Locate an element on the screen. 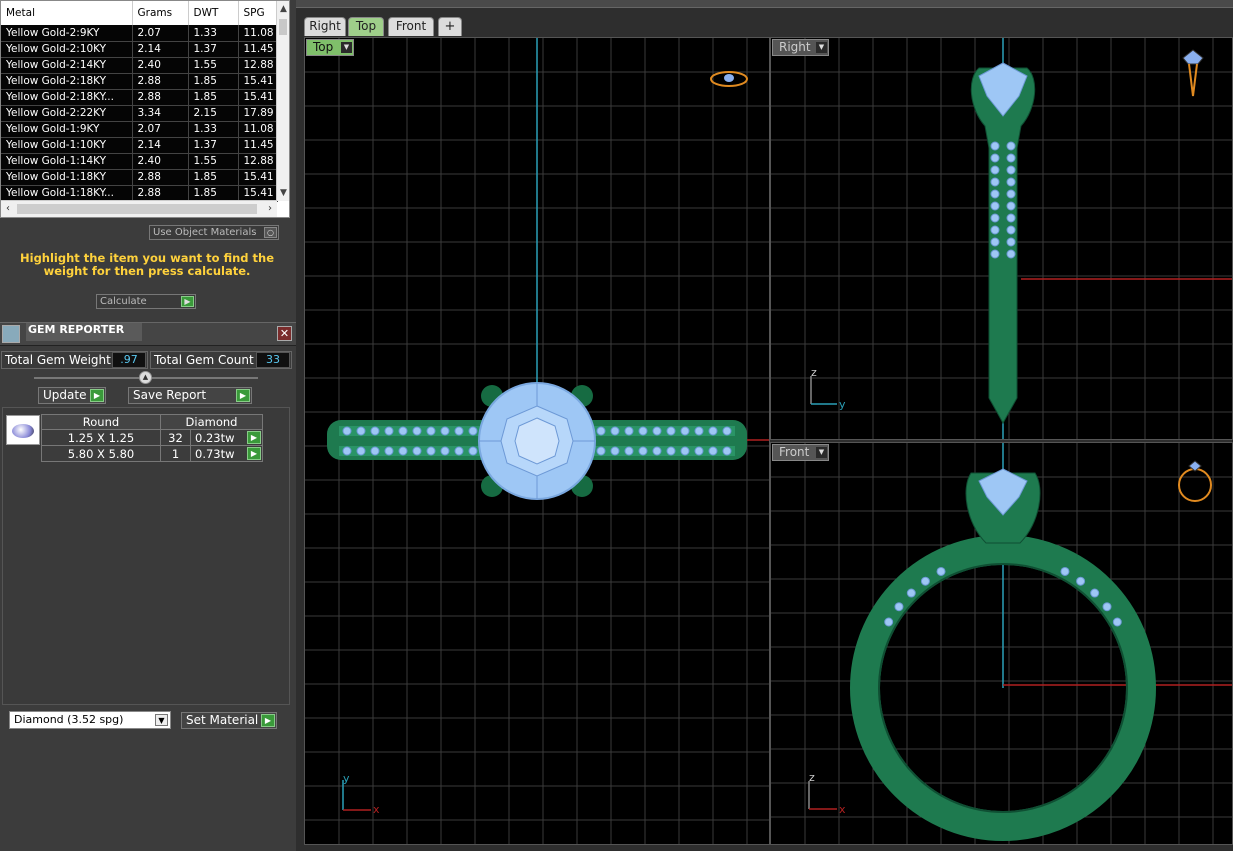 The height and width of the screenshot is (851, 1233). gem-row: 1.25 X 1.25 32 0.23tw ▶ is located at coordinates (152, 437).